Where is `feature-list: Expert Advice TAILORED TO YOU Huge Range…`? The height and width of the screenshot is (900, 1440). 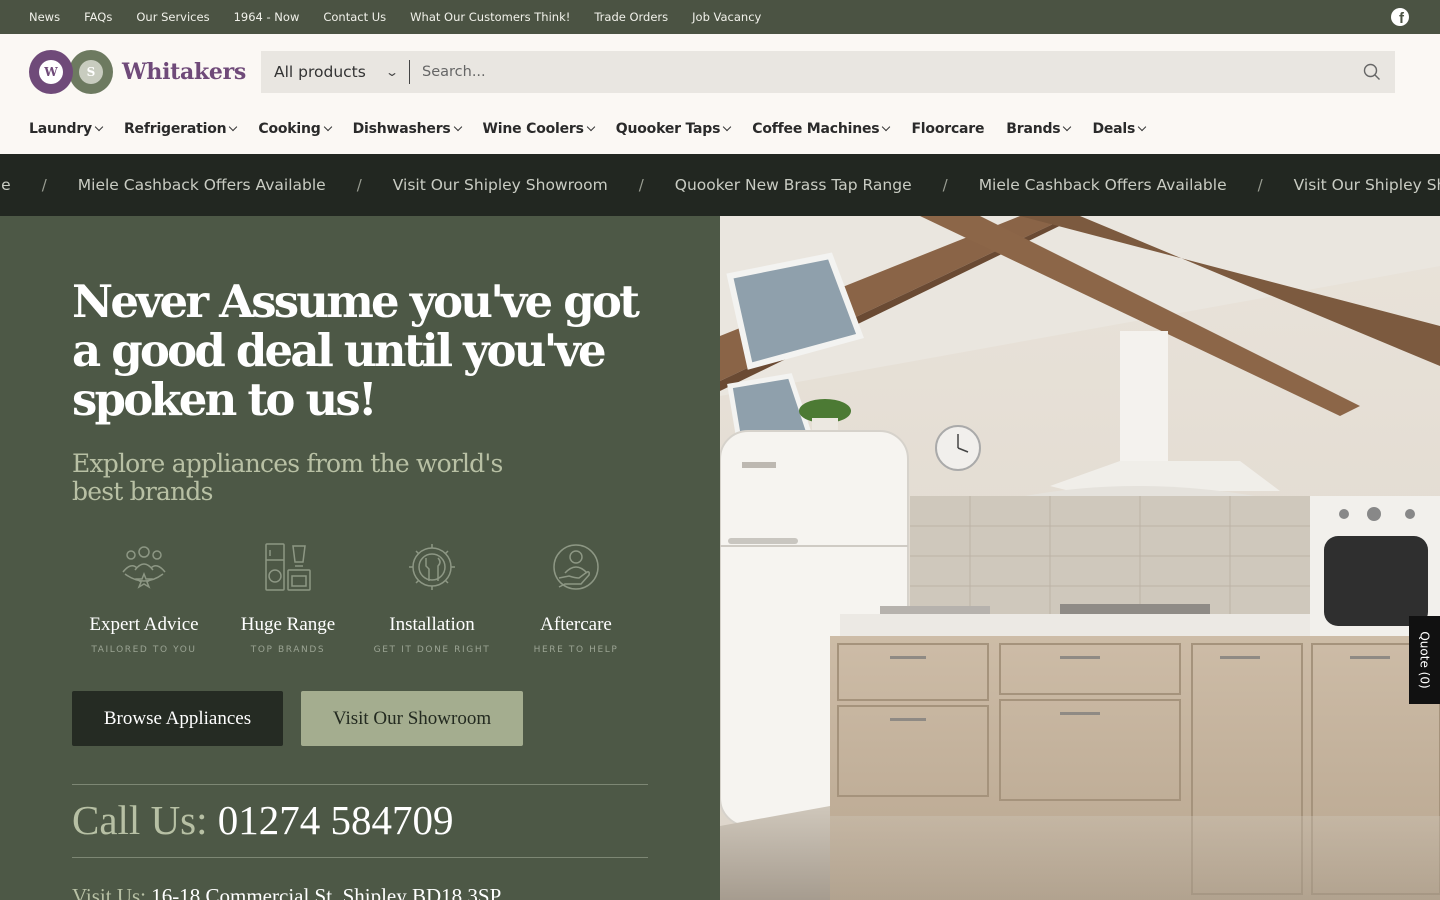
feature-list: Expert Advice TAILORED TO YOU Huge Range… is located at coordinates (360, 597).